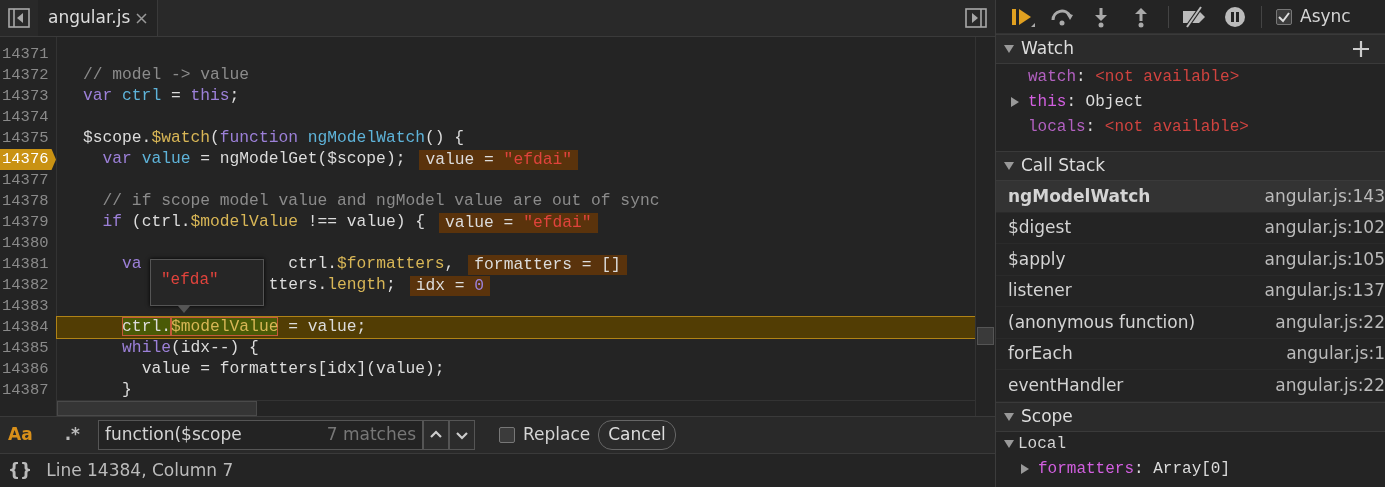 The width and height of the screenshot is (1385, 487). I want to click on line-number: 14387, so click(25, 390).